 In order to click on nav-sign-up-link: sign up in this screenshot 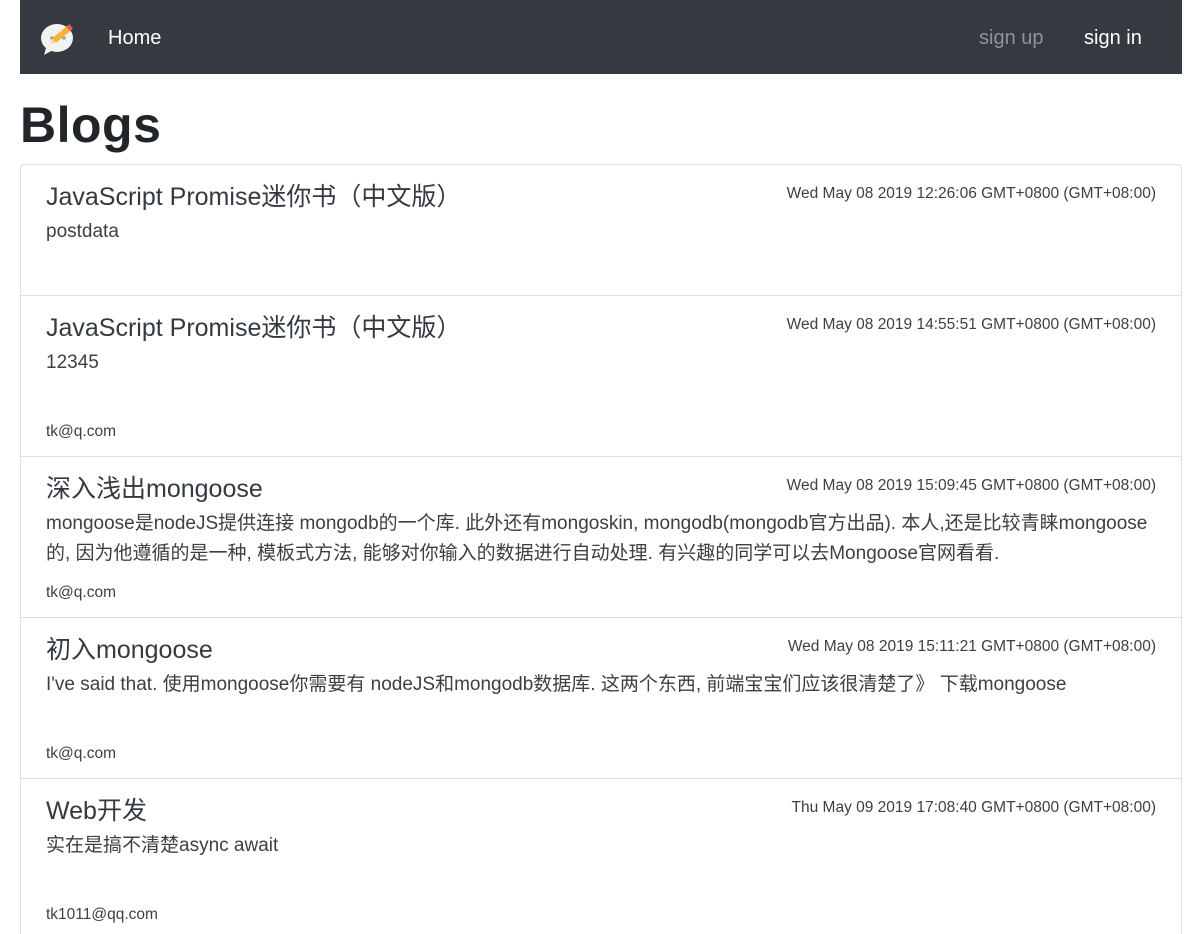, I will do `click(1011, 38)`.